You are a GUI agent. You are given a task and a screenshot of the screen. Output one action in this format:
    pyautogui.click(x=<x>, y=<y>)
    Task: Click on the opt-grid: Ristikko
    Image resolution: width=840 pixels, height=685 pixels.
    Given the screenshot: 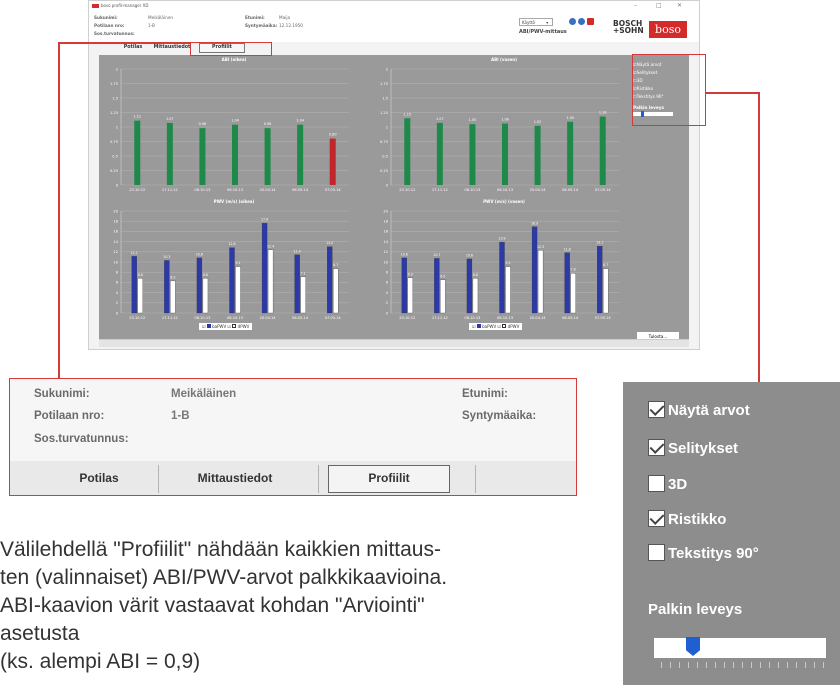 What is the action you would take?
    pyautogui.click(x=687, y=520)
    